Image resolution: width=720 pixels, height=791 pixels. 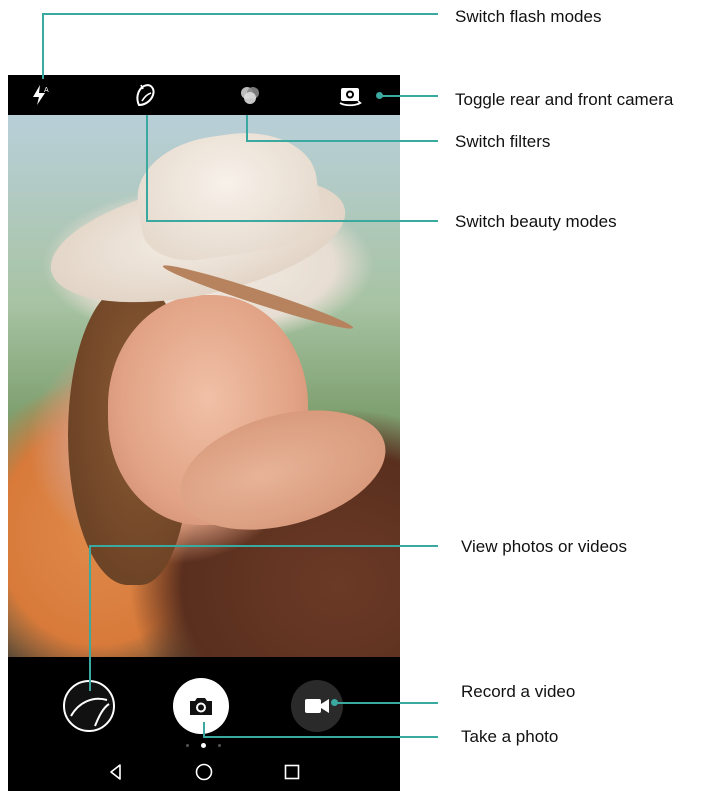 I want to click on callout-dot-camera-toggle, so click(x=379, y=95).